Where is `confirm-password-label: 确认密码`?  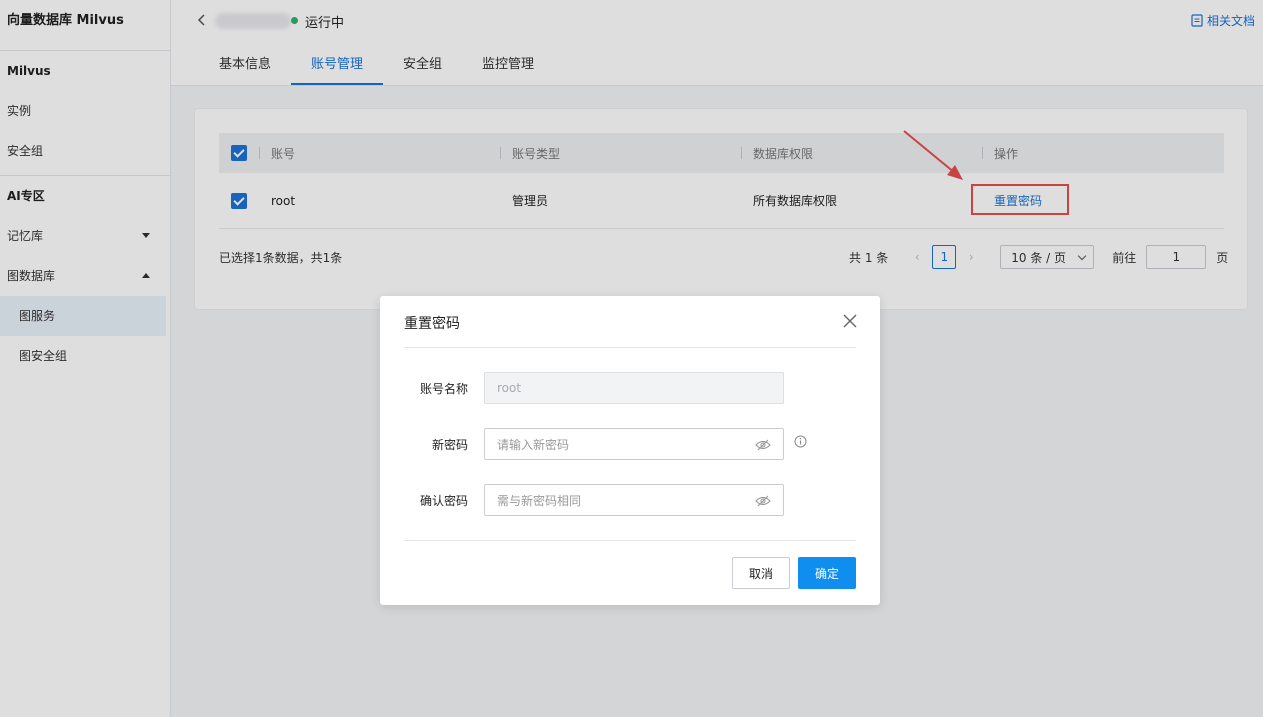
confirm-password-label: 确认密码 is located at coordinates (443, 501).